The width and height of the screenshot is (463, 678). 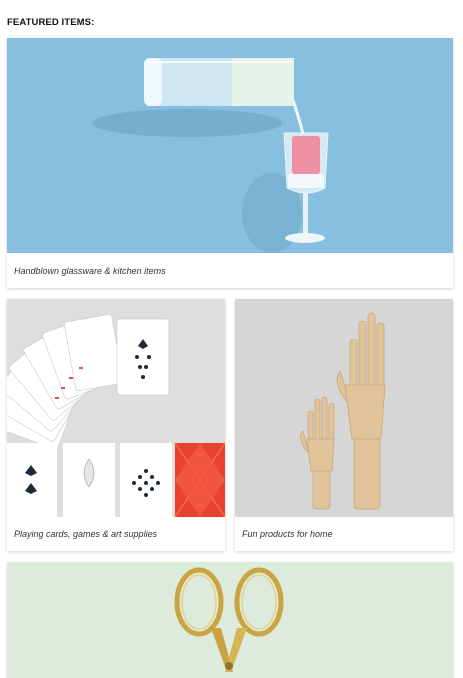 I want to click on card-caption: Playing cards, games & art supplies, so click(x=85, y=534).